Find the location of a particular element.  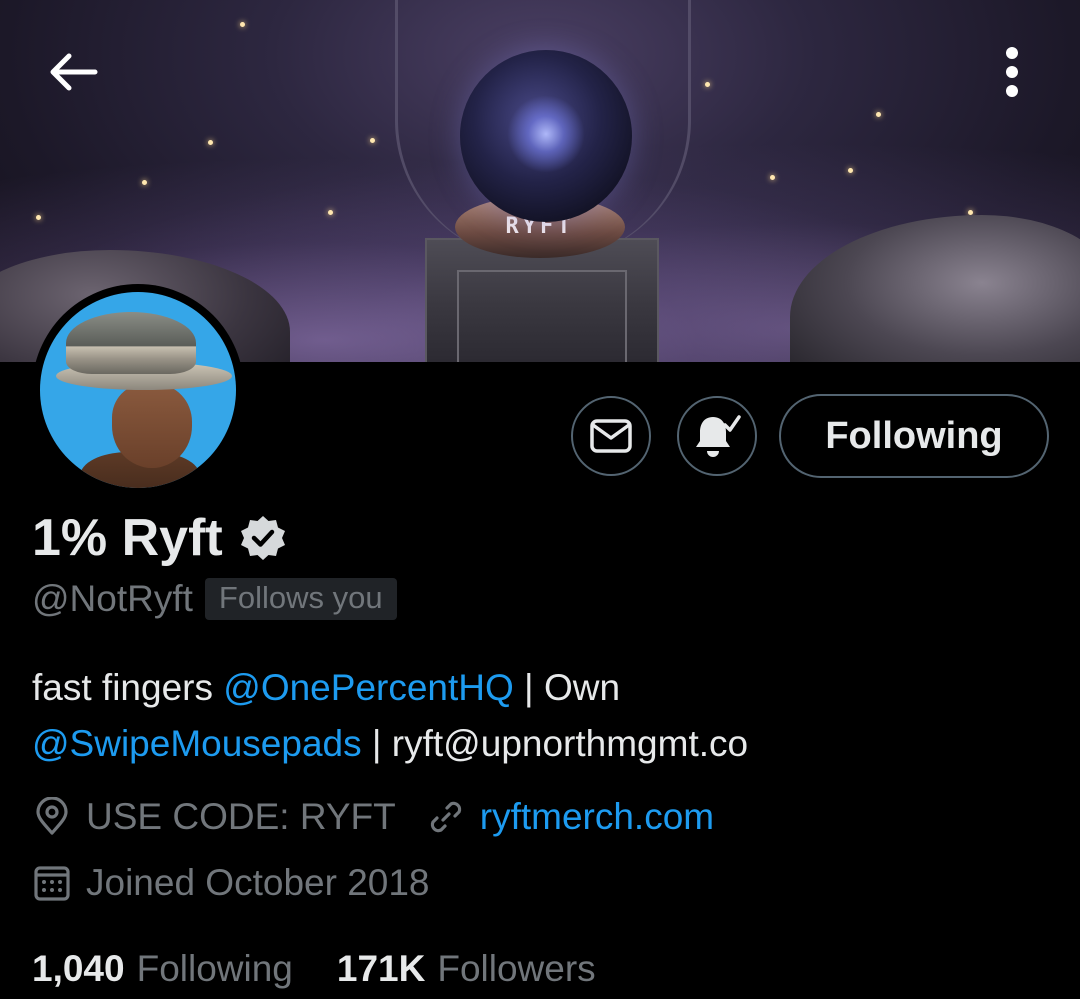

follows-you-badge: Follows you is located at coordinates (300, 599).